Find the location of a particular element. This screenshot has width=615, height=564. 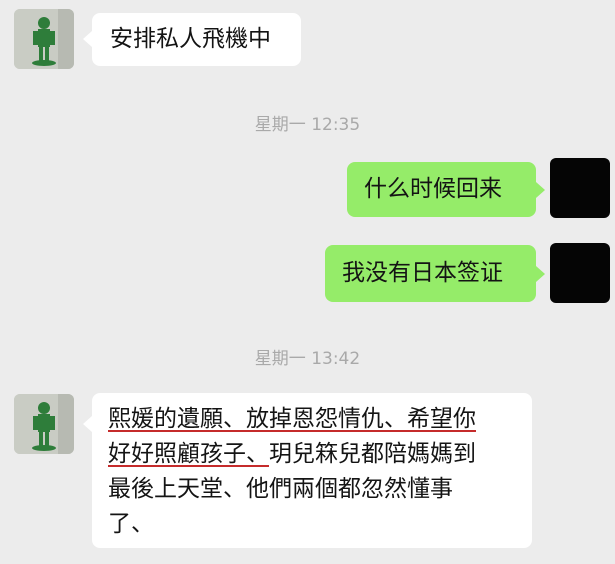

message-bubble-outgoing: 什么时候回来 is located at coordinates (441, 189).